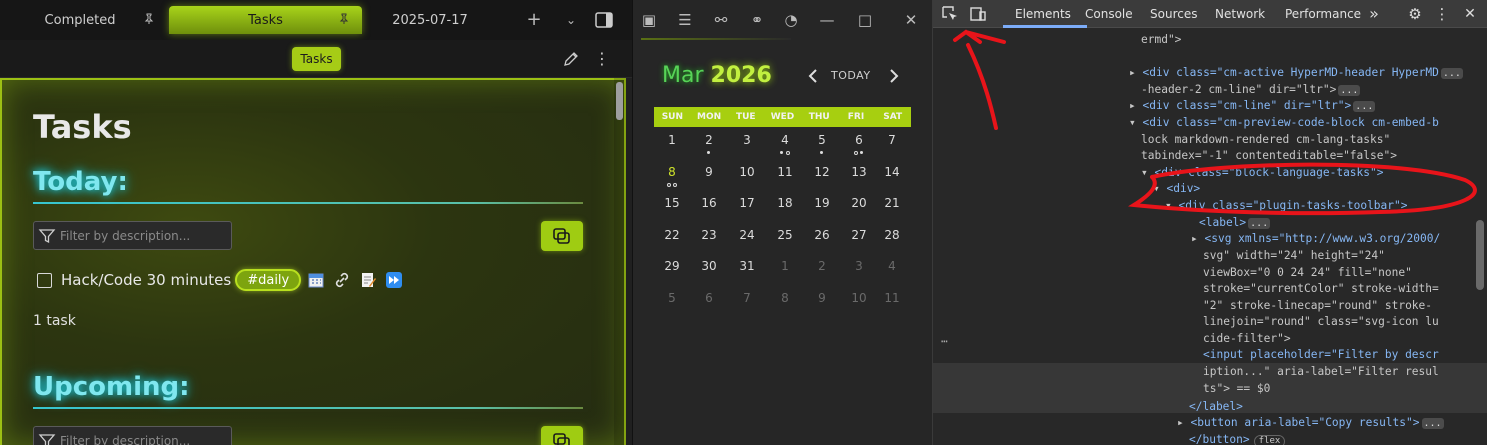 This screenshot has width=1487, height=445. I want to click on calendar-day: 25, so click(785, 235).